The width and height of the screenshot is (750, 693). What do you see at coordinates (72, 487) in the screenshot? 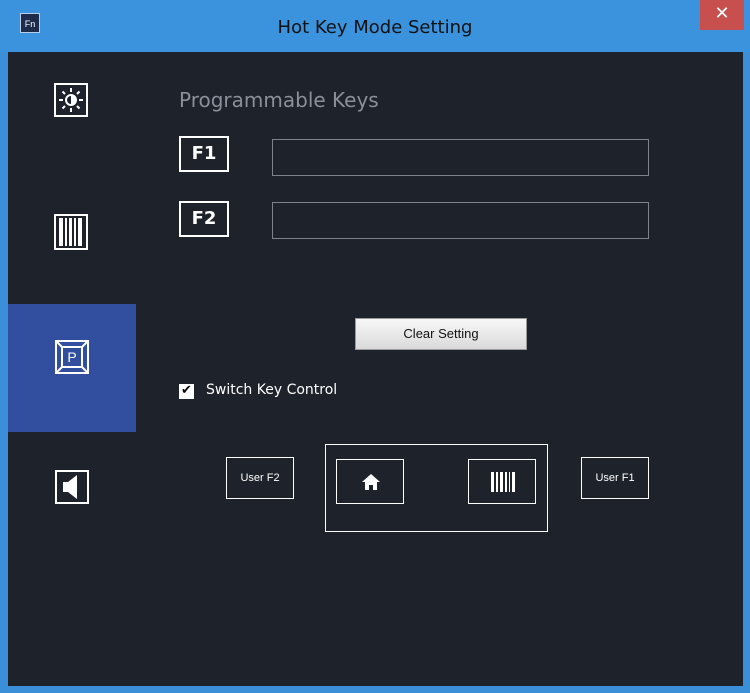
I see `speaker-icon` at bounding box center [72, 487].